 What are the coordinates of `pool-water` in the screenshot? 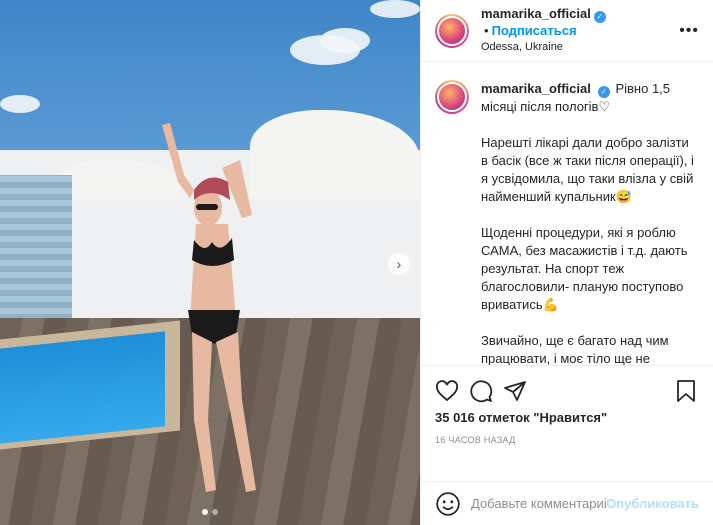 It's located at (82, 387).